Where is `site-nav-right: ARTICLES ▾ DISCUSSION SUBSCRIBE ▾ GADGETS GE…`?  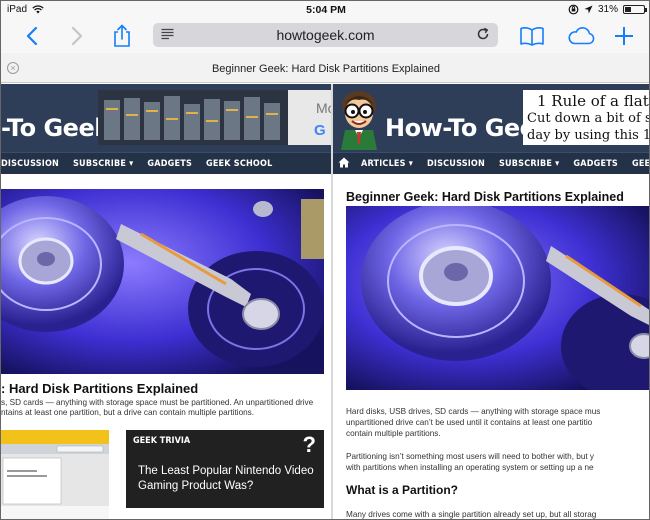
site-nav-right: ARTICLES ▾ DISCUSSION SUBSCRIBE ▾ GADGETS GE… is located at coordinates (491, 163).